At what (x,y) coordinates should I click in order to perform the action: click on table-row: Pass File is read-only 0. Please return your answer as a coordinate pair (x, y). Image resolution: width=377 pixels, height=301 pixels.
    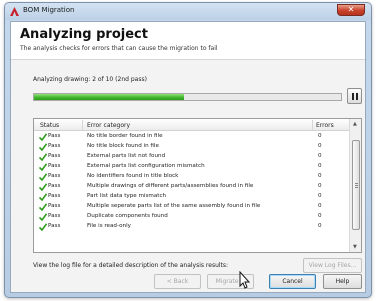
    Looking at the image, I should click on (192, 227).